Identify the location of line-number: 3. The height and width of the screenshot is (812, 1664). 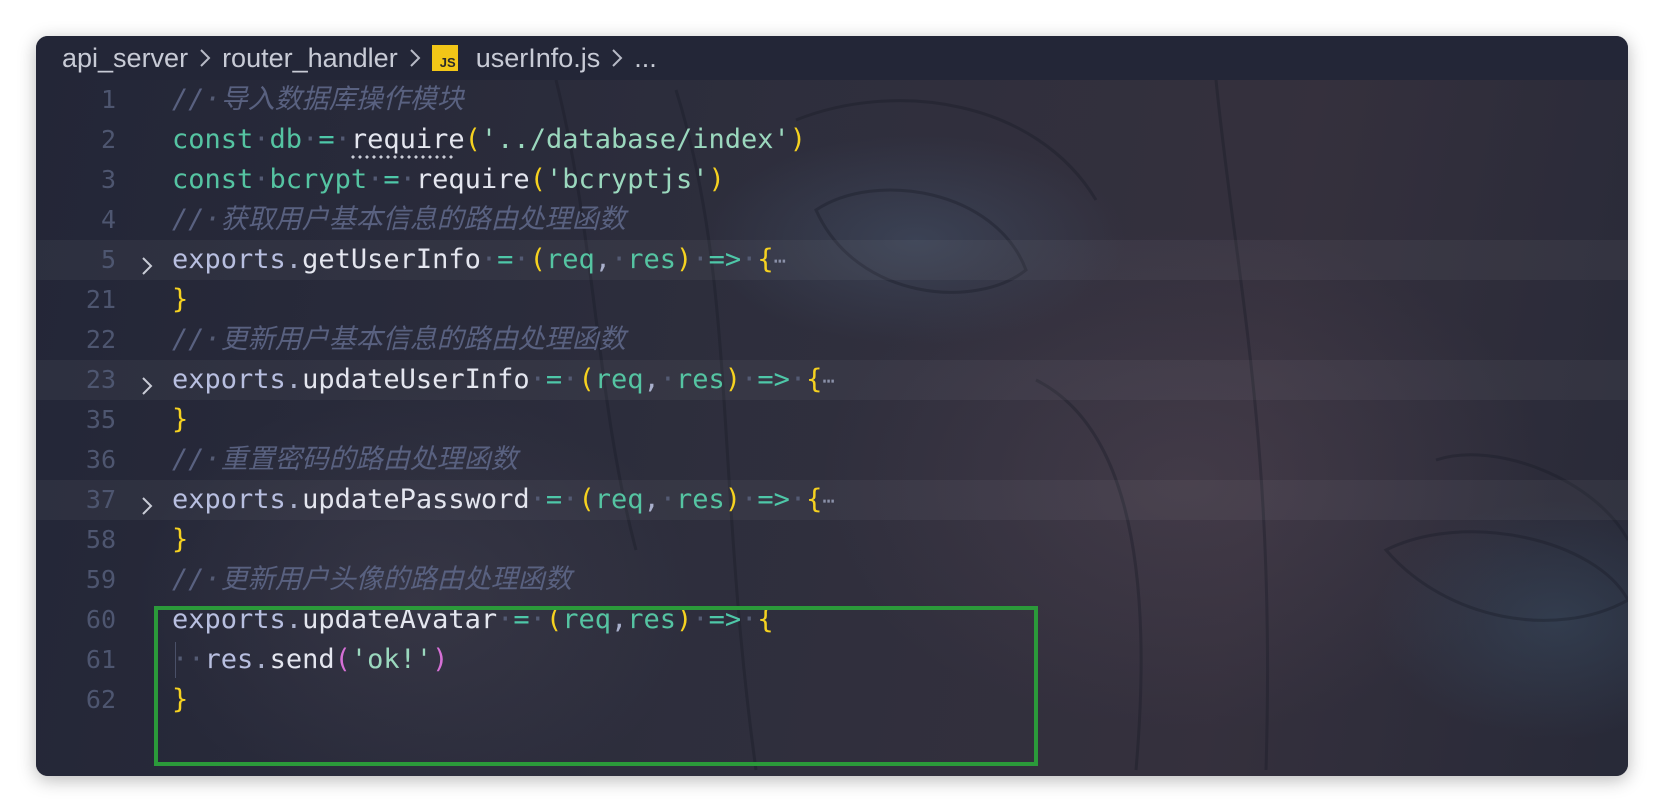
(108, 179).